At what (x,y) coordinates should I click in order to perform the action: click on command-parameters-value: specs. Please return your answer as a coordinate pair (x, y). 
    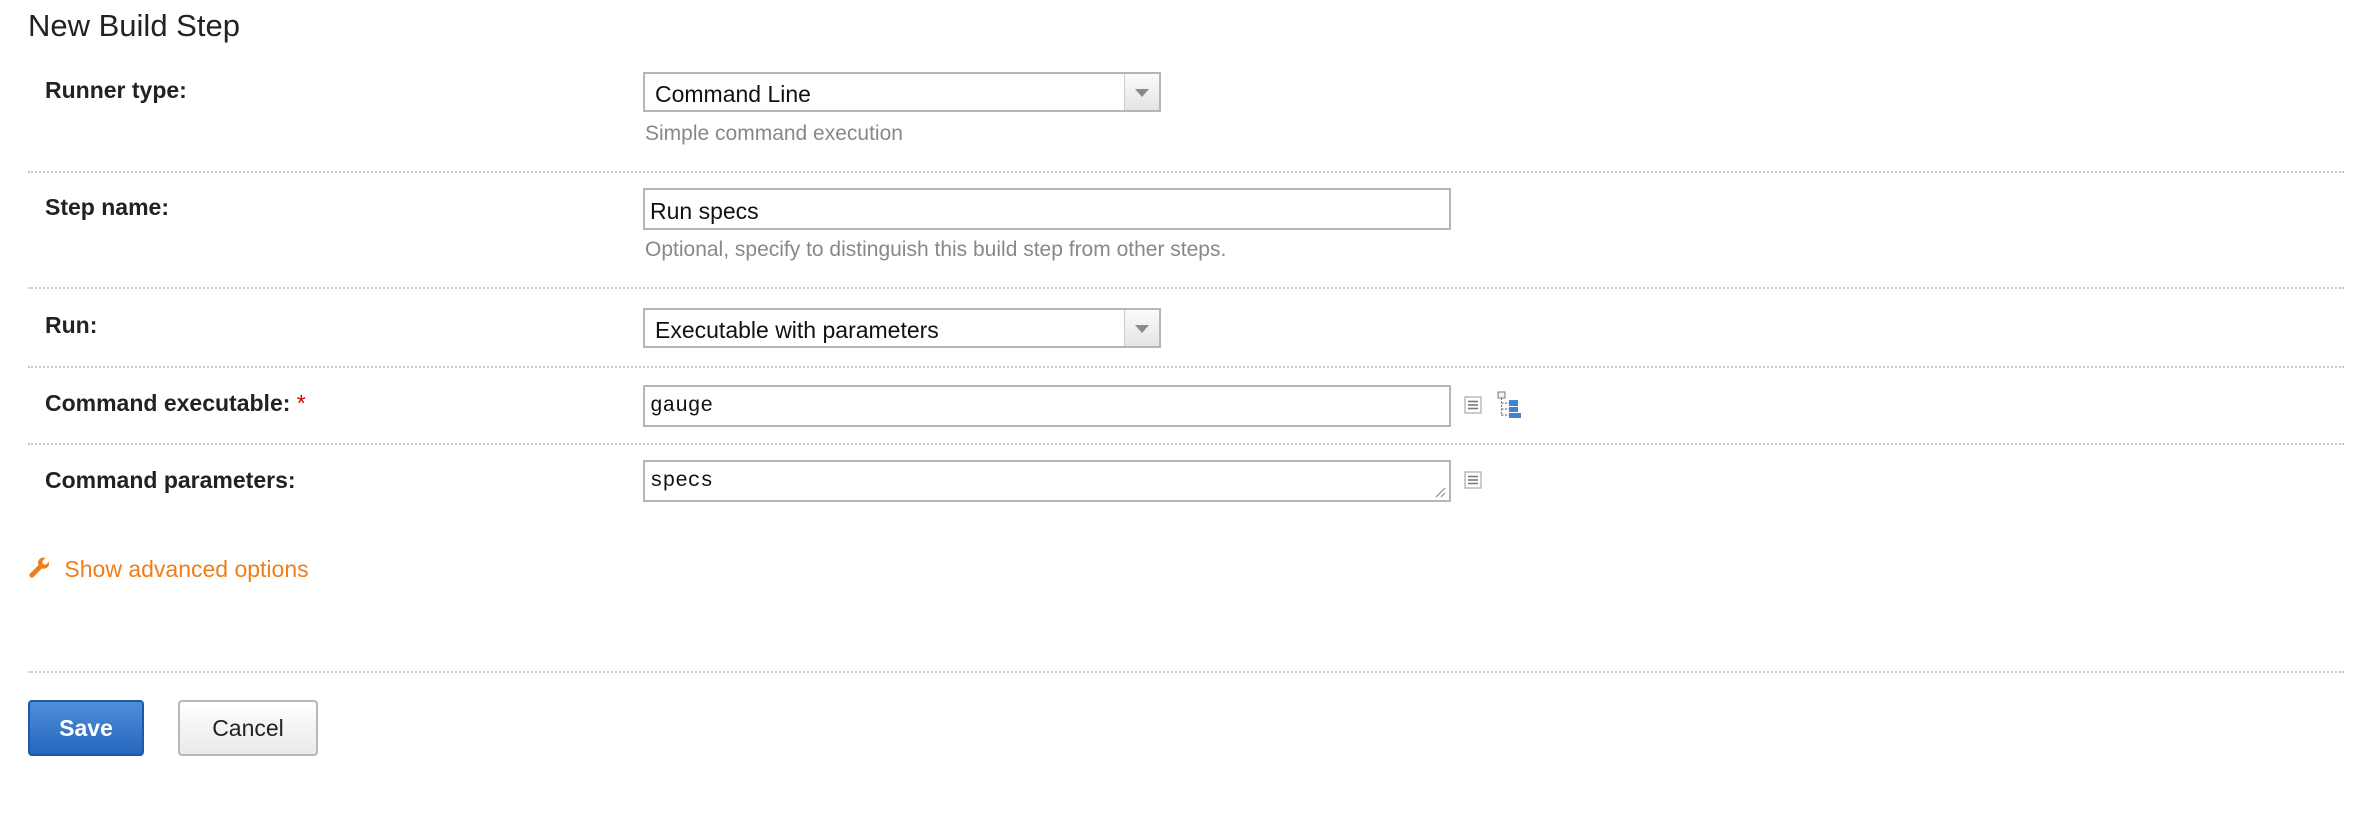
    Looking at the image, I should click on (682, 481).